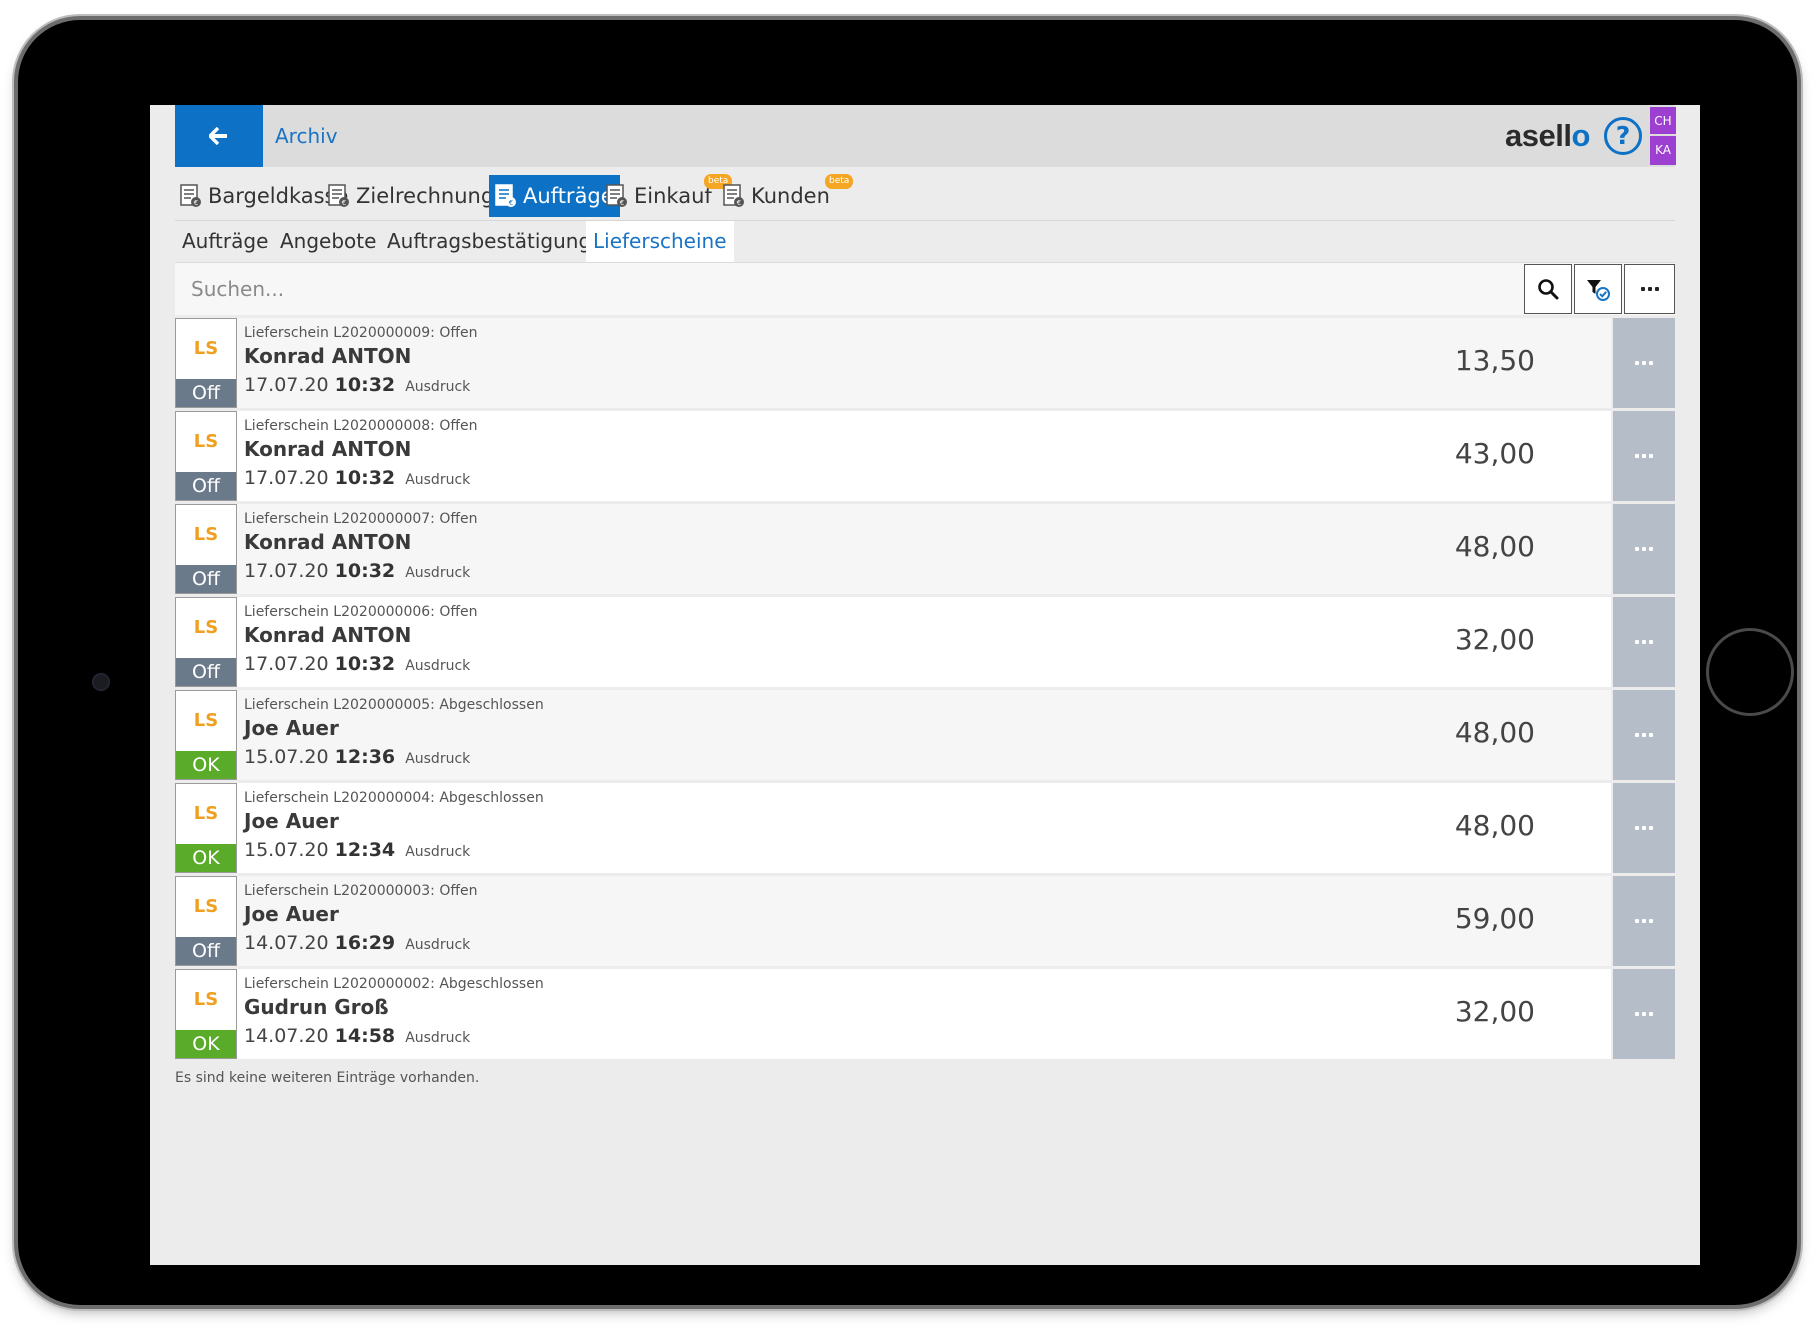 The image size is (1815, 1331). I want to click on subtab-auftragsbestaetigung: Auftragsbestätigung, so click(489, 241).